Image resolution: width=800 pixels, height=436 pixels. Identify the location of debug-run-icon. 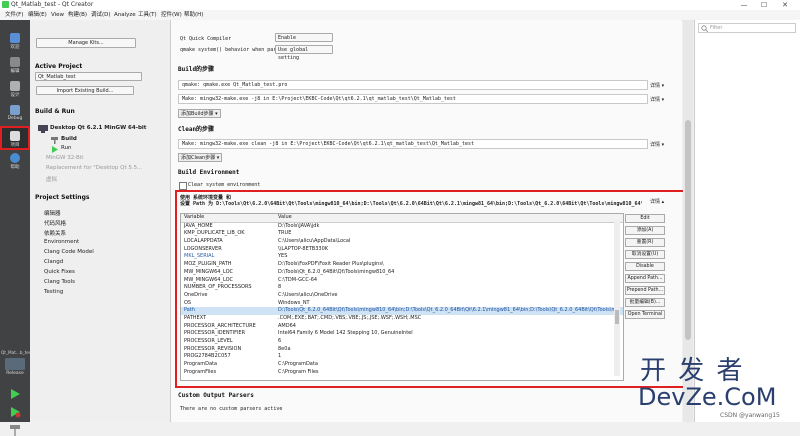
(15, 412).